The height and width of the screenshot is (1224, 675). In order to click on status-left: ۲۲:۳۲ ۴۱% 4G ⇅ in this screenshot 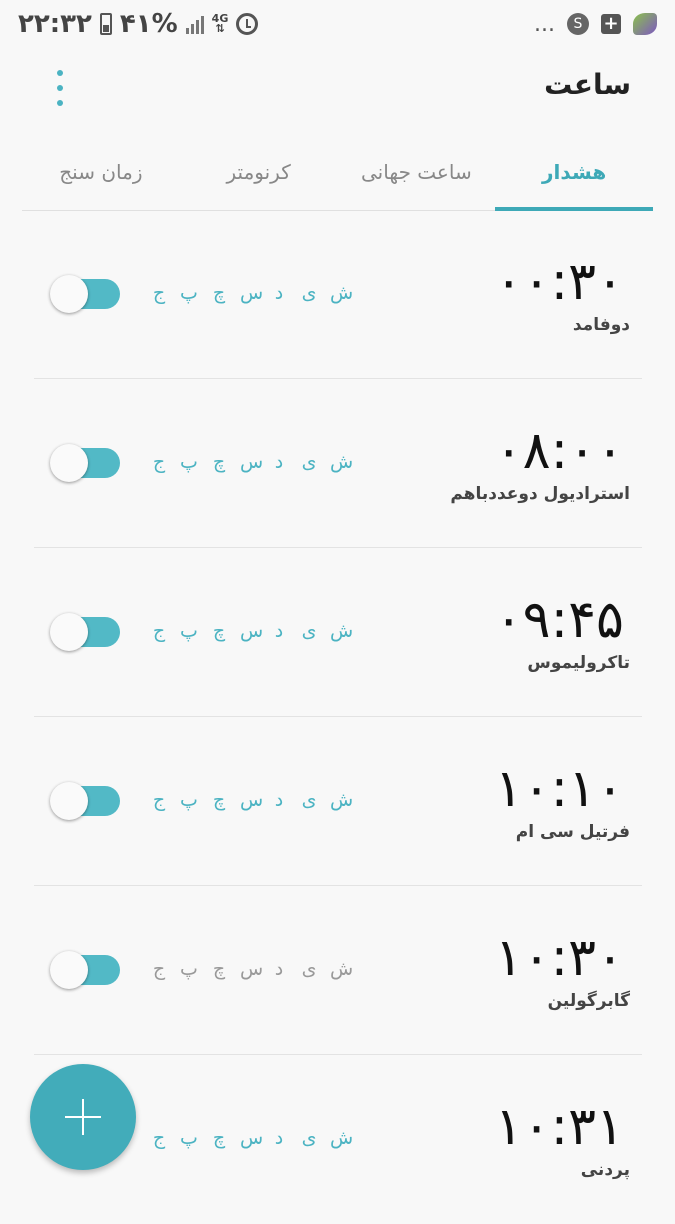, I will do `click(138, 24)`.